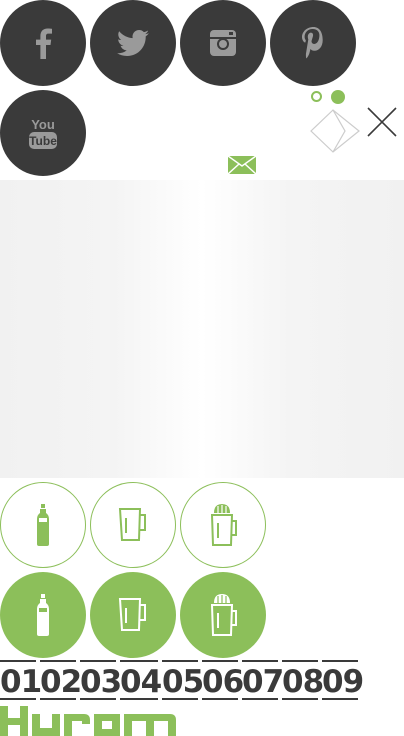  What do you see at coordinates (43, 124) in the screenshot?
I see `youtube-you-text: You` at bounding box center [43, 124].